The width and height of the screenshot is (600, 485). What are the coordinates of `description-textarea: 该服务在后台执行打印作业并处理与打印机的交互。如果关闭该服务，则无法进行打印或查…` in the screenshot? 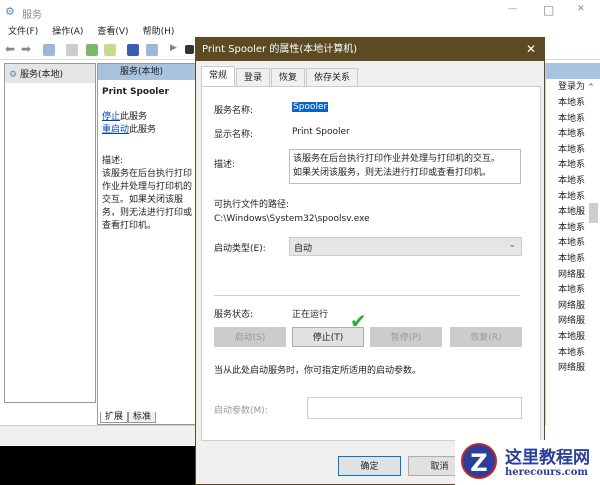 It's located at (405, 166).